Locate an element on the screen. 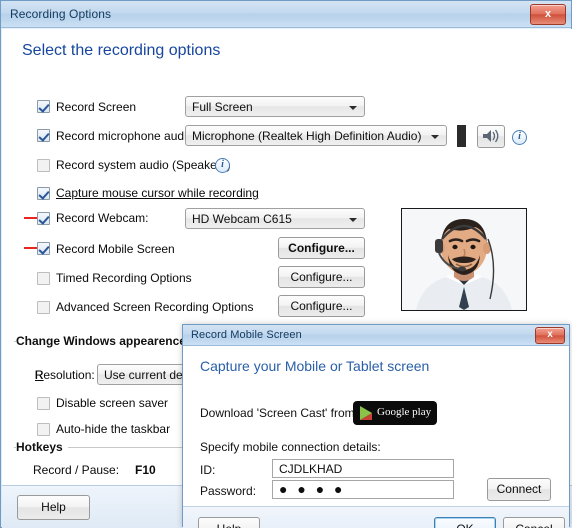 This screenshot has width=572, height=528. specify-connection-text: Specify mobile connection details: is located at coordinates (290, 447).